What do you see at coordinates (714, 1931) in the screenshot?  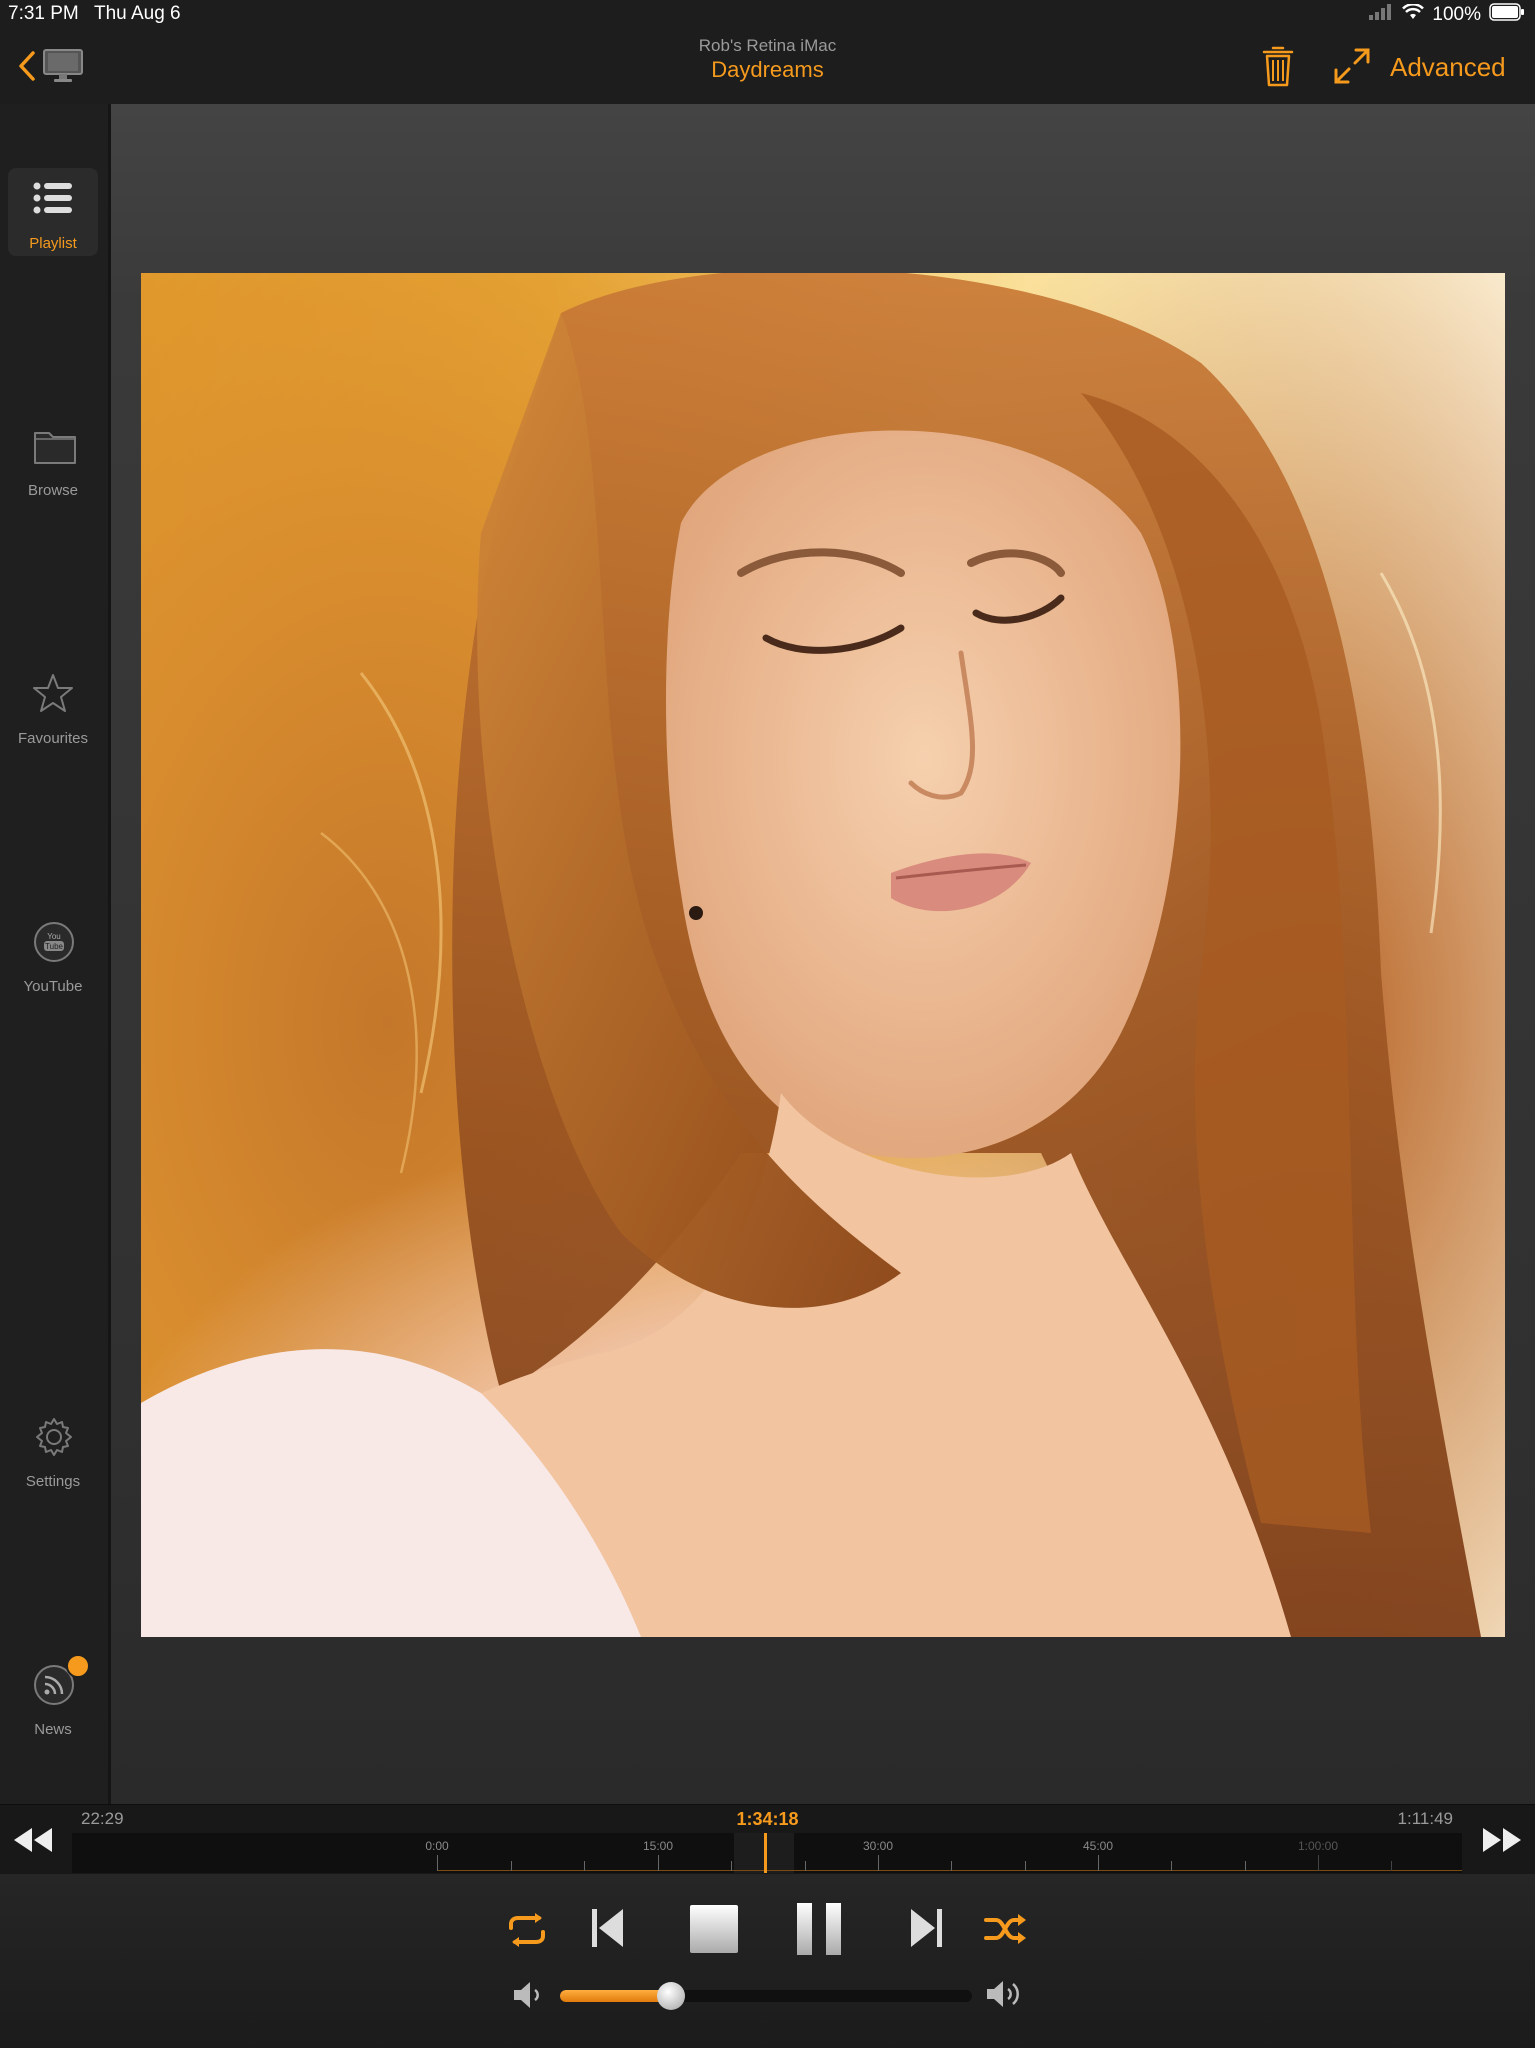 I see `stop-icon` at bounding box center [714, 1931].